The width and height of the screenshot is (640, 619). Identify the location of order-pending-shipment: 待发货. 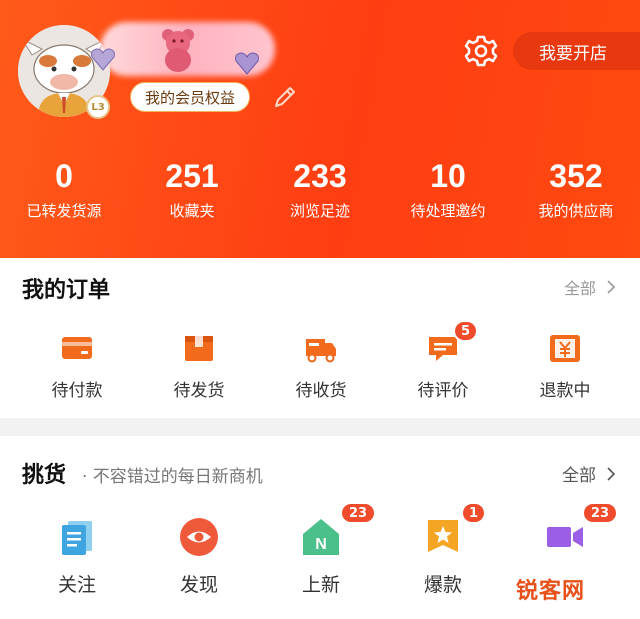
(199, 365).